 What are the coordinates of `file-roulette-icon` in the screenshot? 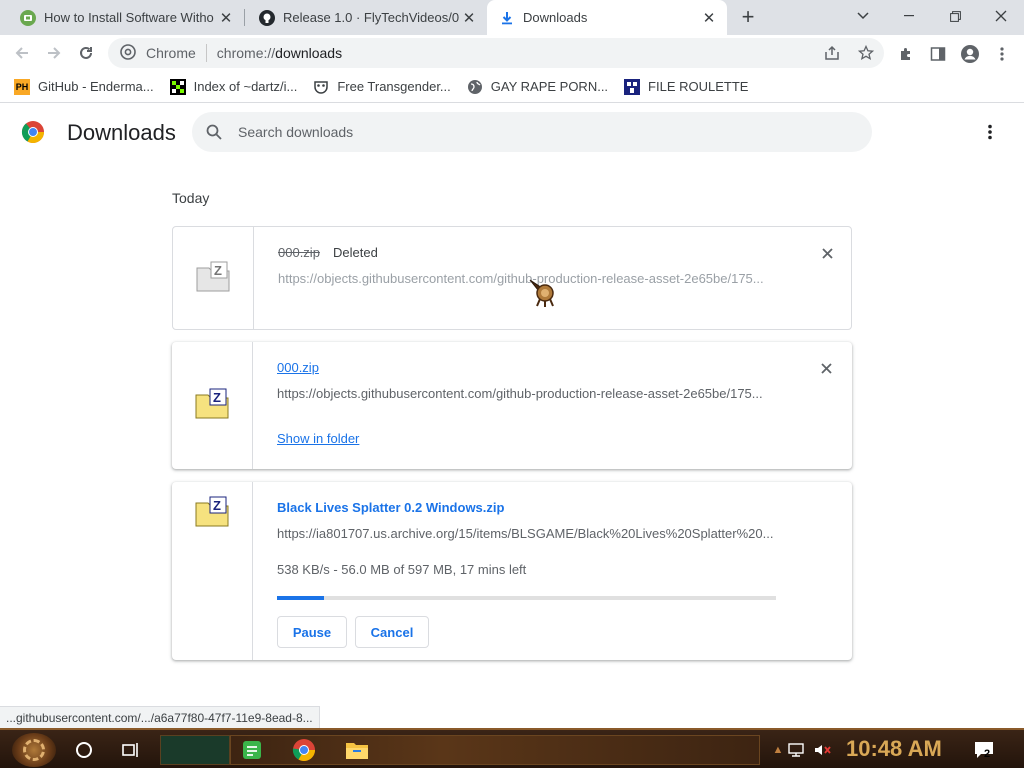 It's located at (632, 86).